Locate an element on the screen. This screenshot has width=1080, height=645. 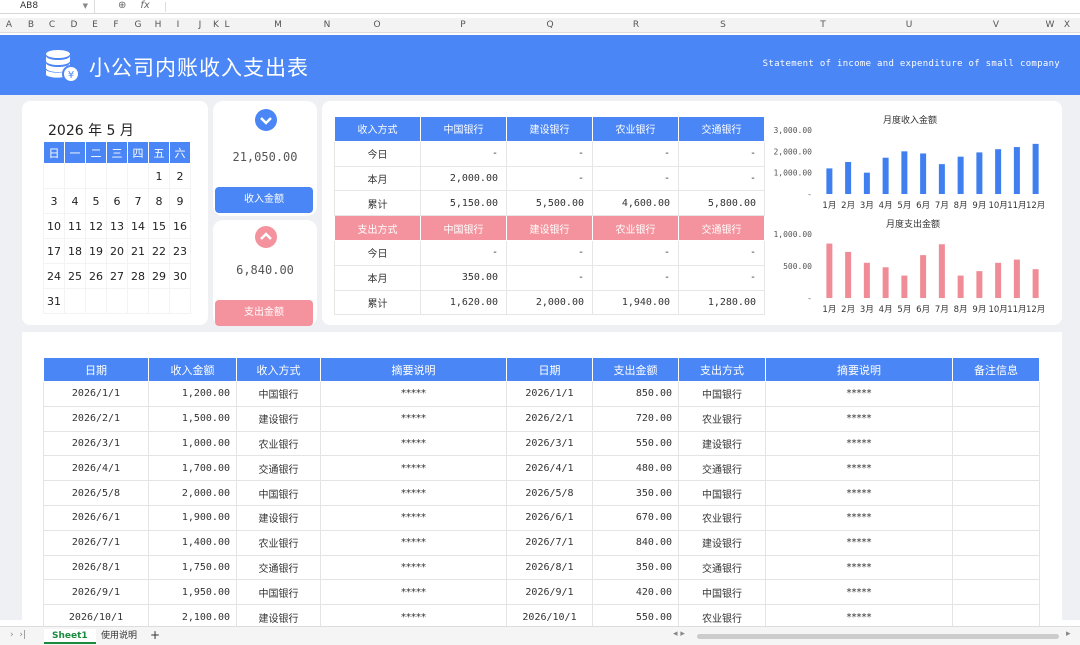
table-cell: 1,700.00 is located at coordinates (192, 468).